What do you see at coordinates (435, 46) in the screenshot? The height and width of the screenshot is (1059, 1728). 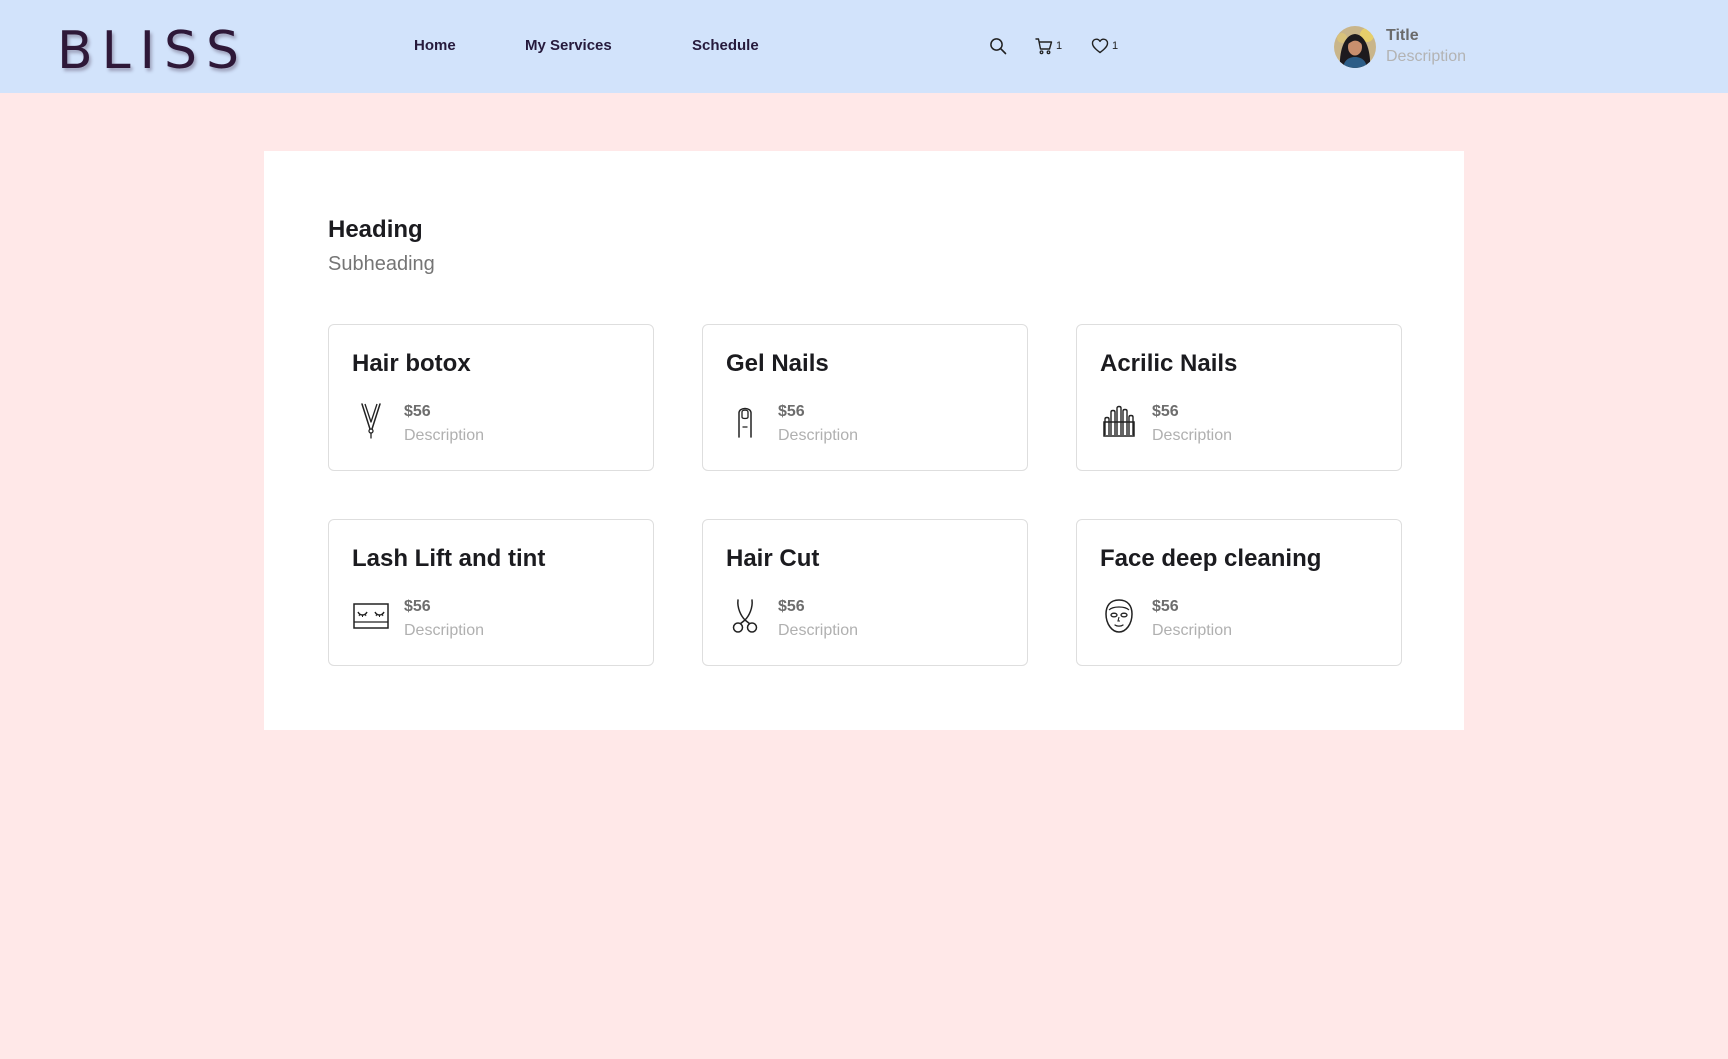 I see `nav-home: Home` at bounding box center [435, 46].